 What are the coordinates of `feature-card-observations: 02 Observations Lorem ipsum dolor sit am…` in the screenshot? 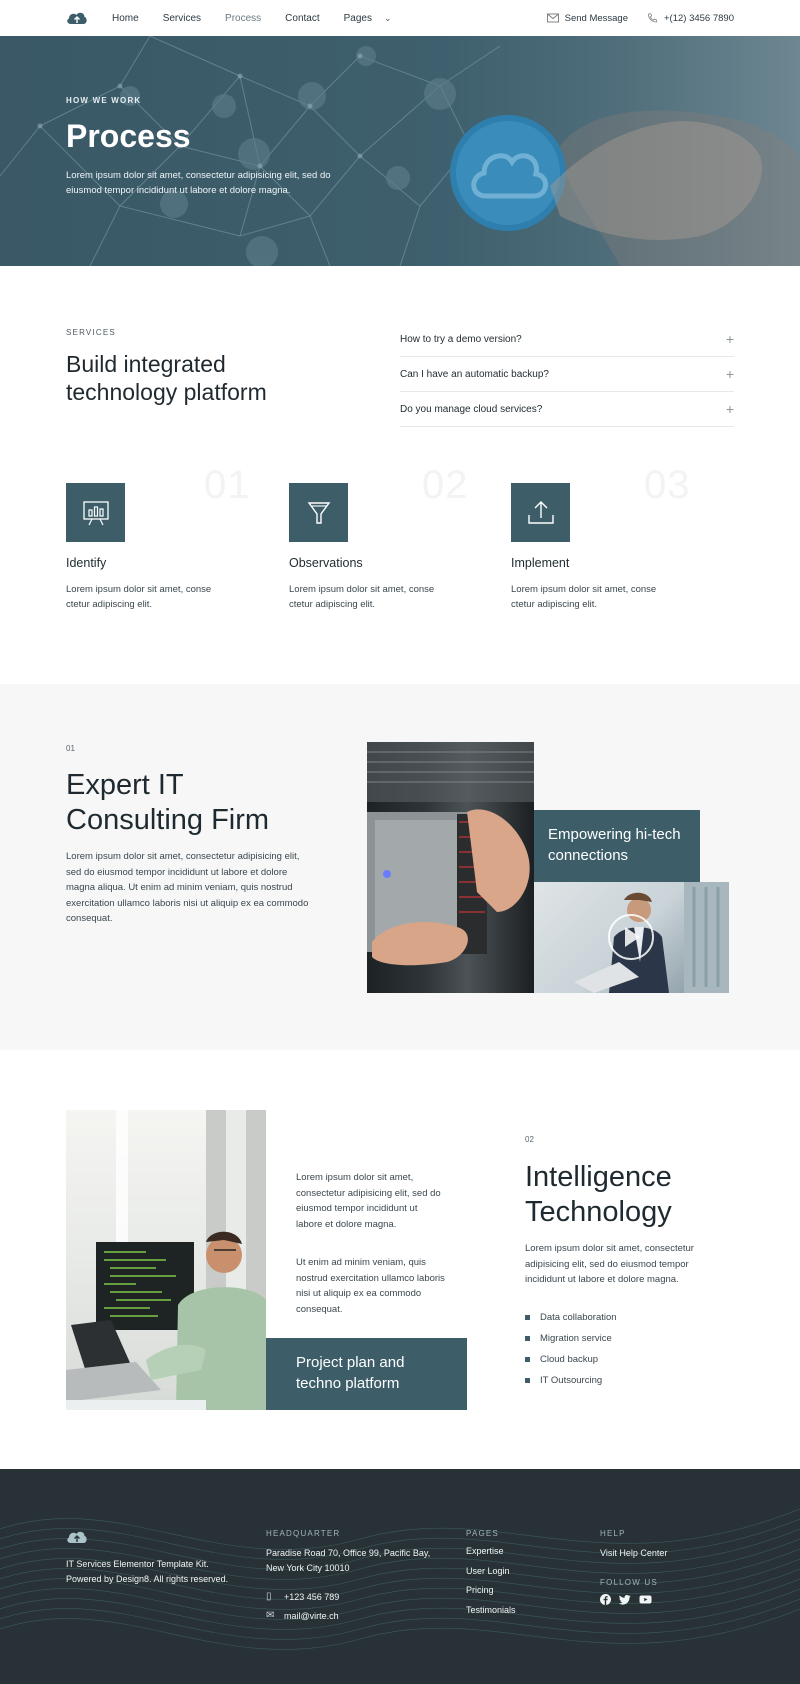 It's located at (389, 537).